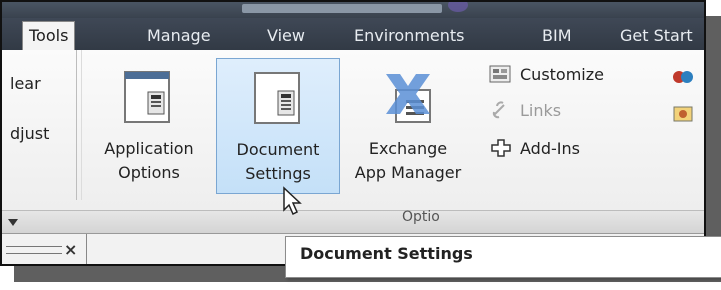 The height and width of the screenshot is (290, 721). What do you see at coordinates (149, 126) in the screenshot?
I see `application-options-button: Application Options` at bounding box center [149, 126].